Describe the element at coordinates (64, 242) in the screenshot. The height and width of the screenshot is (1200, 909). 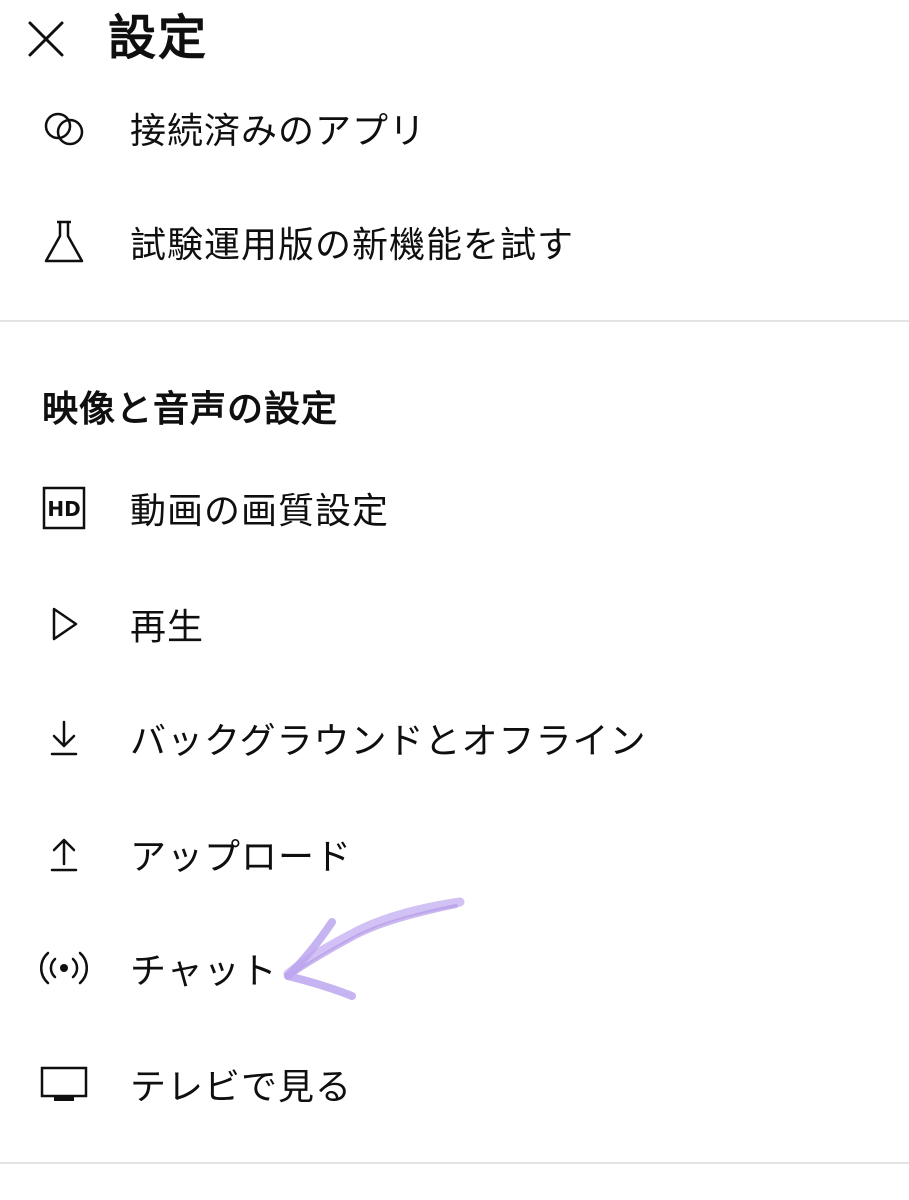
I see `flask-icon` at that location.